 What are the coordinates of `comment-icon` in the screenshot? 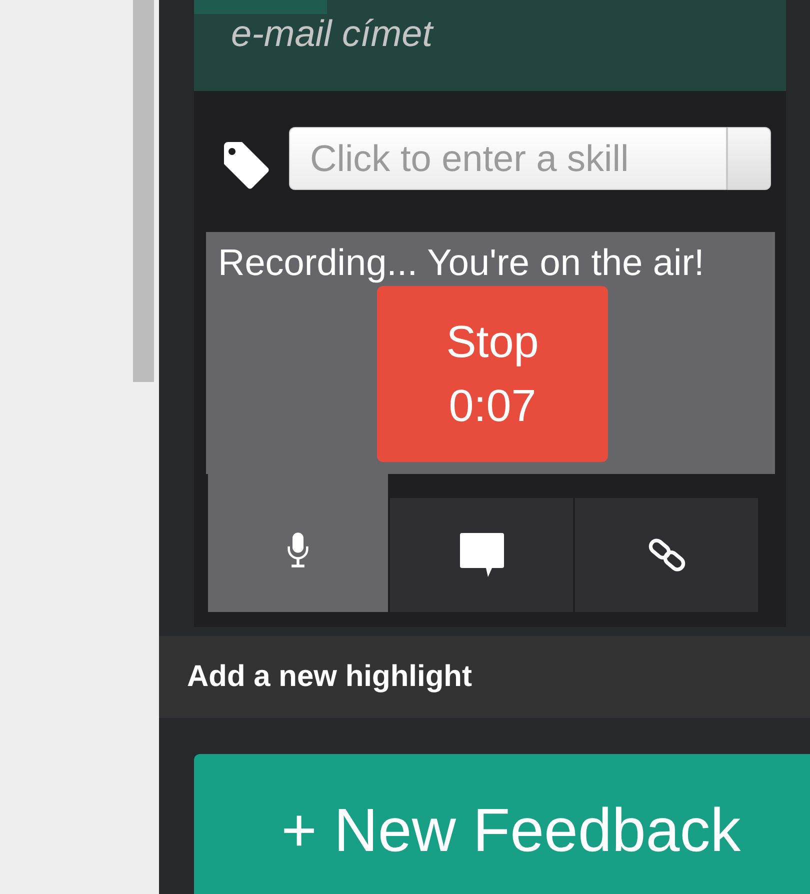 It's located at (482, 555).